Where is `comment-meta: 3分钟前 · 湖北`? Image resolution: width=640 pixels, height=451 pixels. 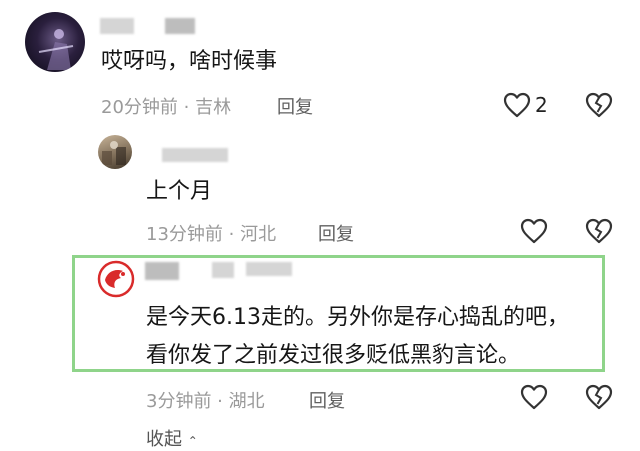
comment-meta: 3分钟前 · 湖北 is located at coordinates (205, 400).